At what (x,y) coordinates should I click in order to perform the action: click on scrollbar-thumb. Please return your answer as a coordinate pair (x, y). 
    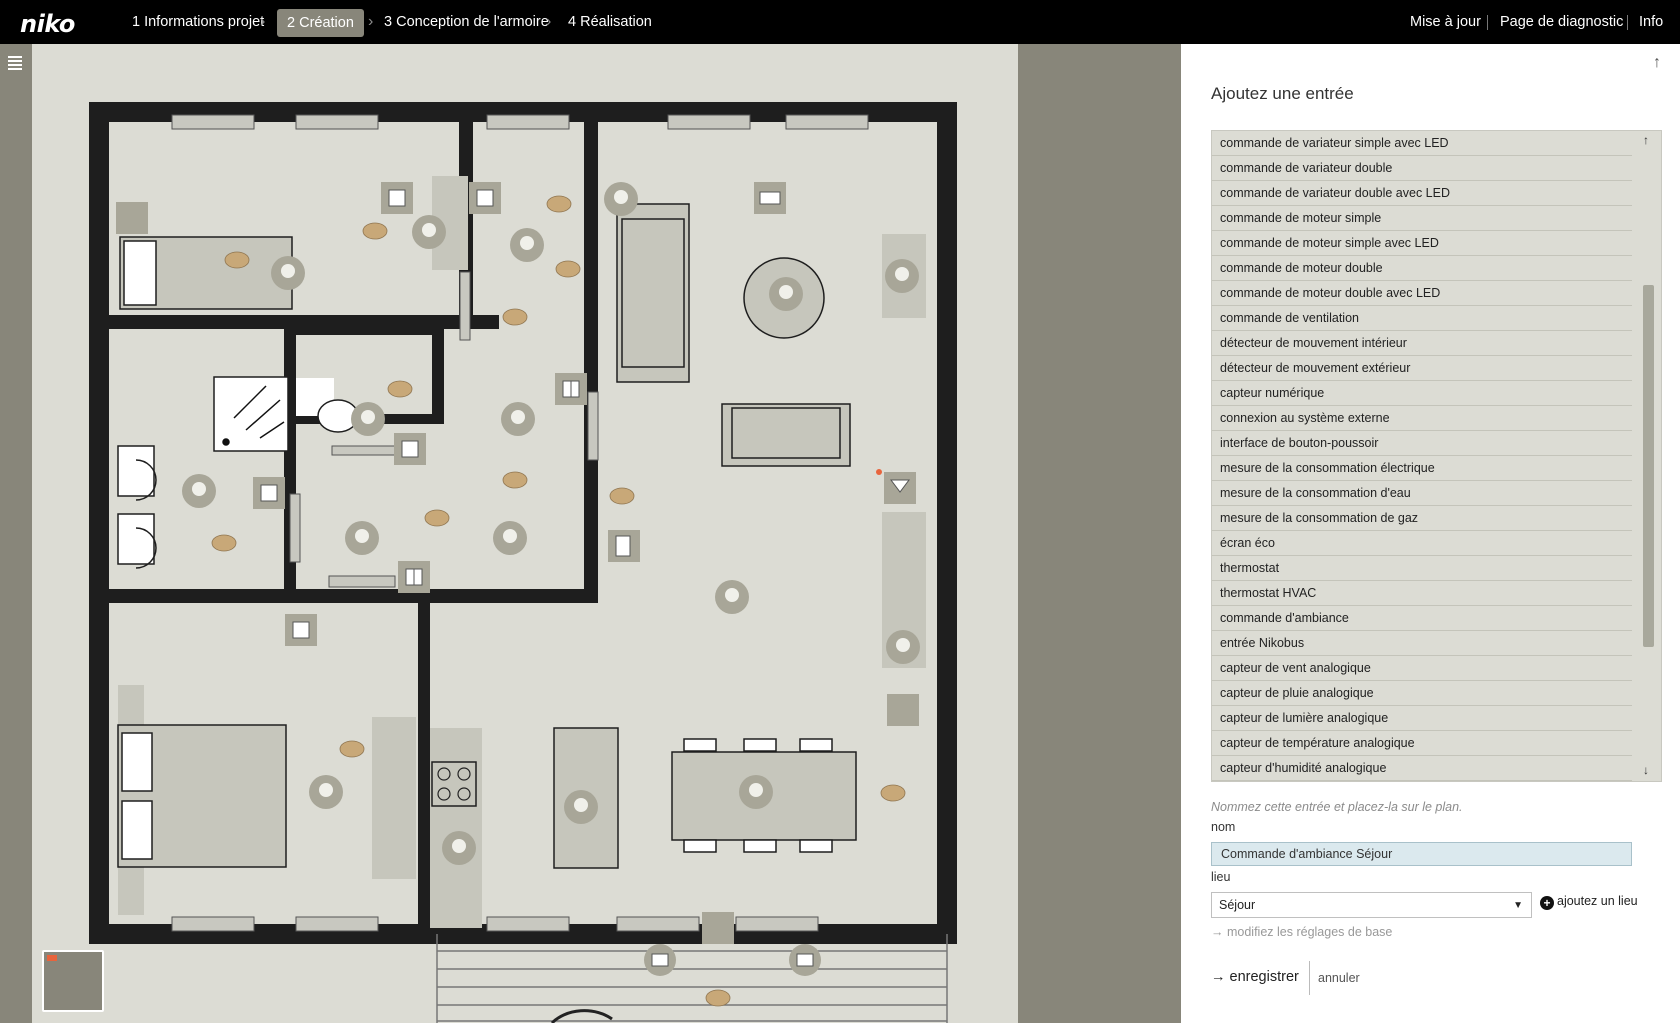
    Looking at the image, I should click on (1648, 466).